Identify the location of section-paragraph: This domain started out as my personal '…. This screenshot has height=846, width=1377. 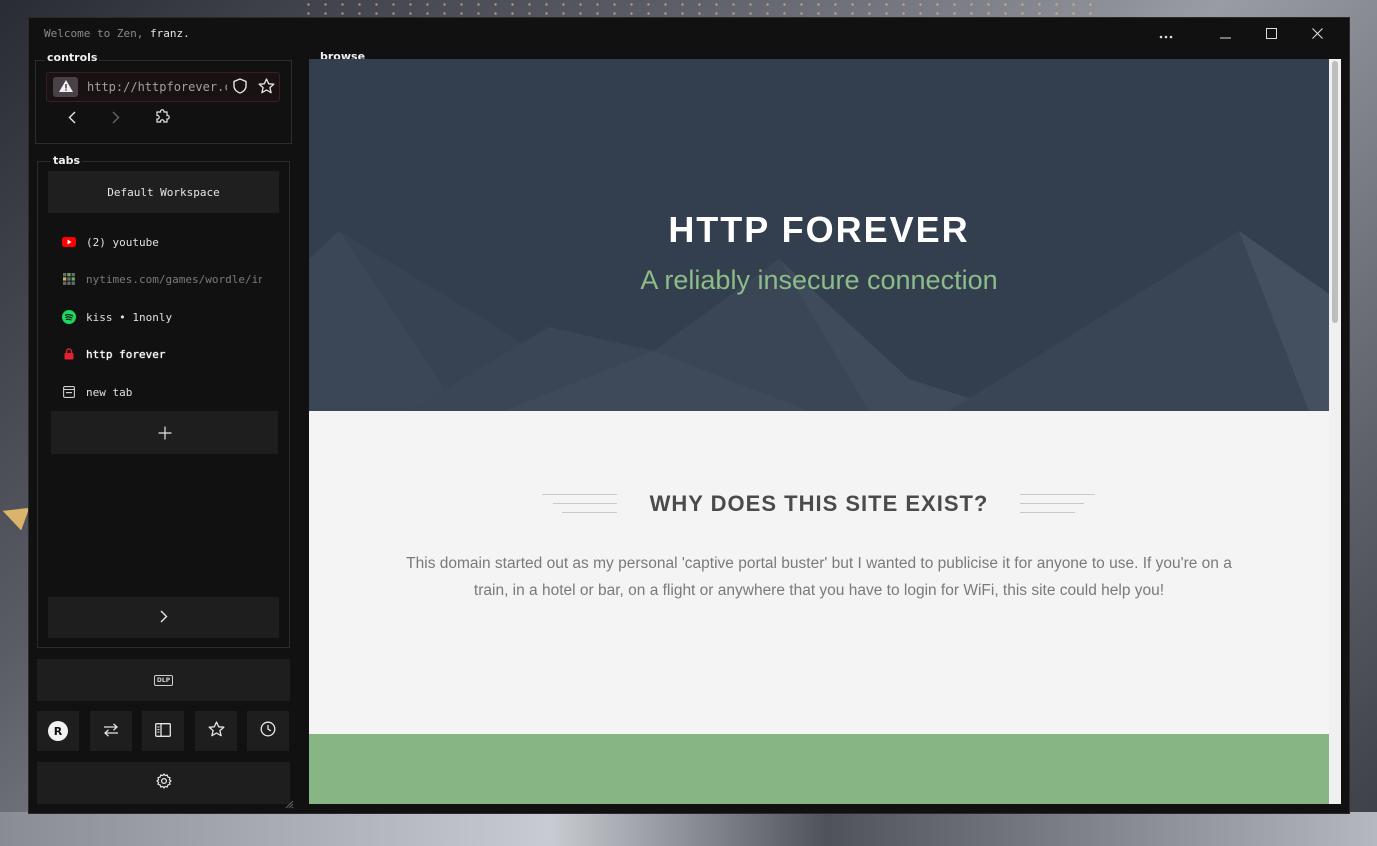
(819, 577).